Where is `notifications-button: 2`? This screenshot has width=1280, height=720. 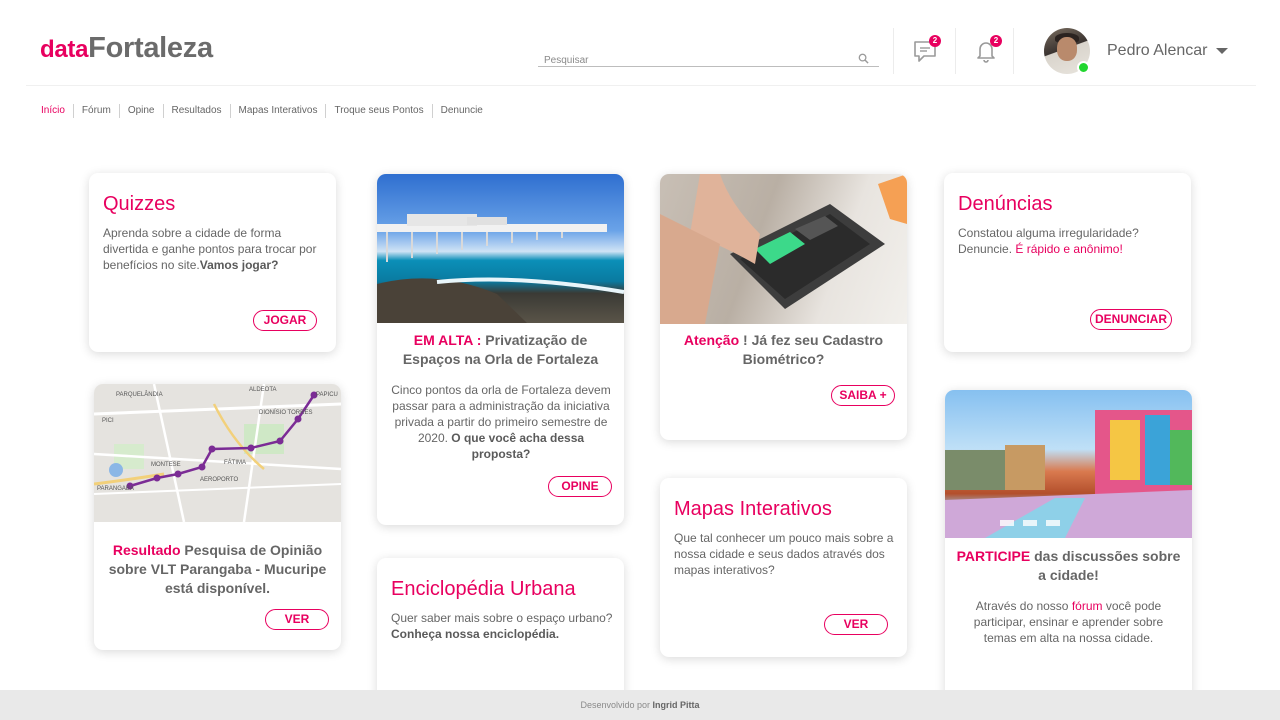
notifications-button: 2 is located at coordinates (987, 49).